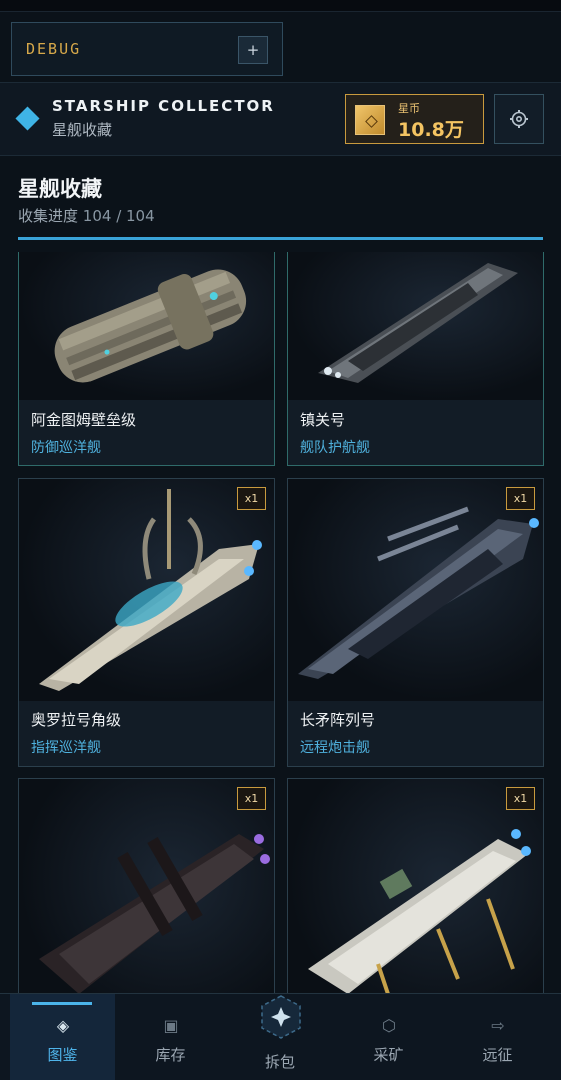 The width and height of the screenshot is (561, 1080). I want to click on expedition-icon: ⇨, so click(498, 1025).